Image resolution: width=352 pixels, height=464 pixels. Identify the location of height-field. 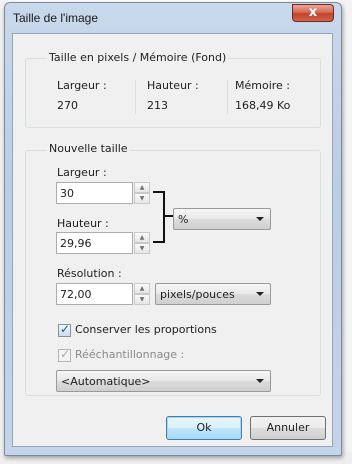
(94, 243).